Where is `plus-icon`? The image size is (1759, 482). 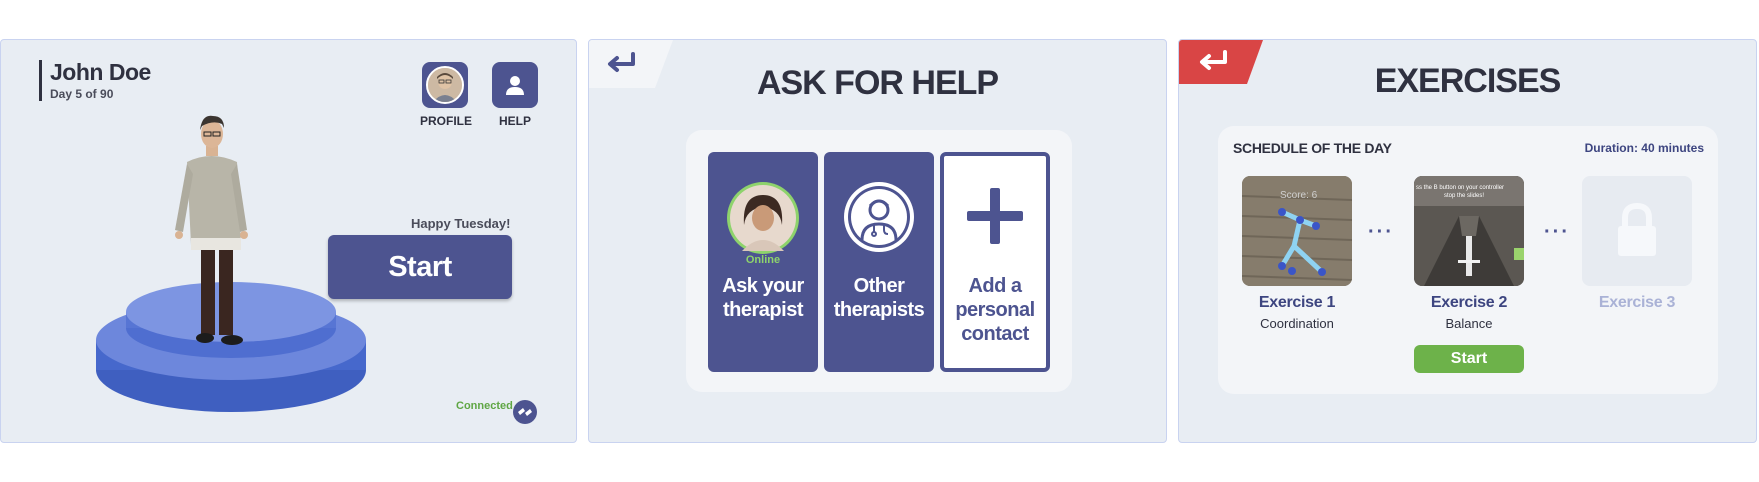 plus-icon is located at coordinates (995, 216).